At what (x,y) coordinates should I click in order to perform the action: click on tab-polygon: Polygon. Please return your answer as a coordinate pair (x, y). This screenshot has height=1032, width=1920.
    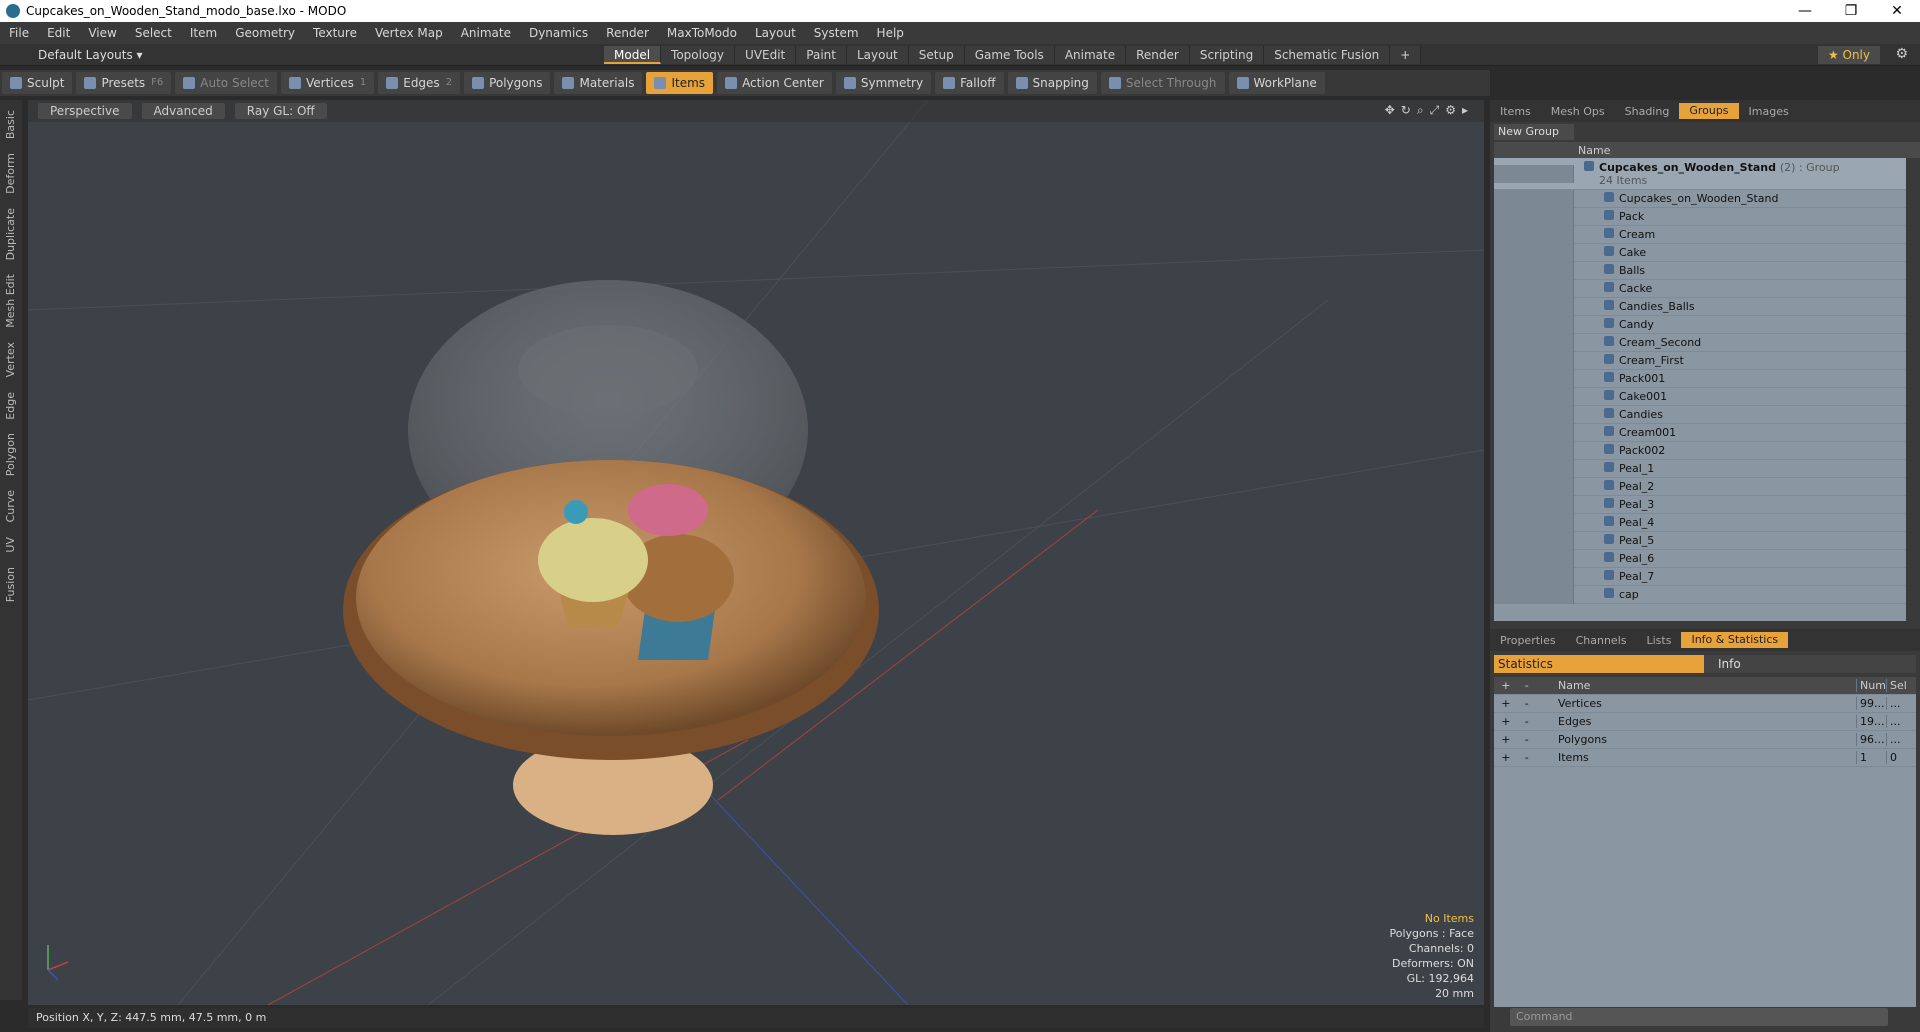
    Looking at the image, I should click on (10, 454).